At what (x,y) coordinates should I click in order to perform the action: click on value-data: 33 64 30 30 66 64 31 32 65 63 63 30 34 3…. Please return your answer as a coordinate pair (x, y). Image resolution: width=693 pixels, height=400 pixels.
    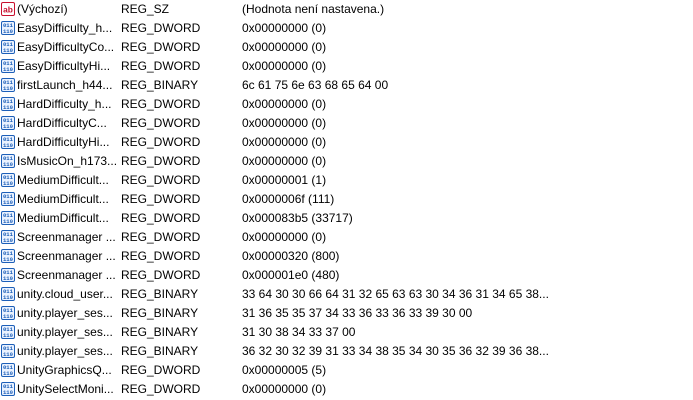
    Looking at the image, I should click on (395, 294).